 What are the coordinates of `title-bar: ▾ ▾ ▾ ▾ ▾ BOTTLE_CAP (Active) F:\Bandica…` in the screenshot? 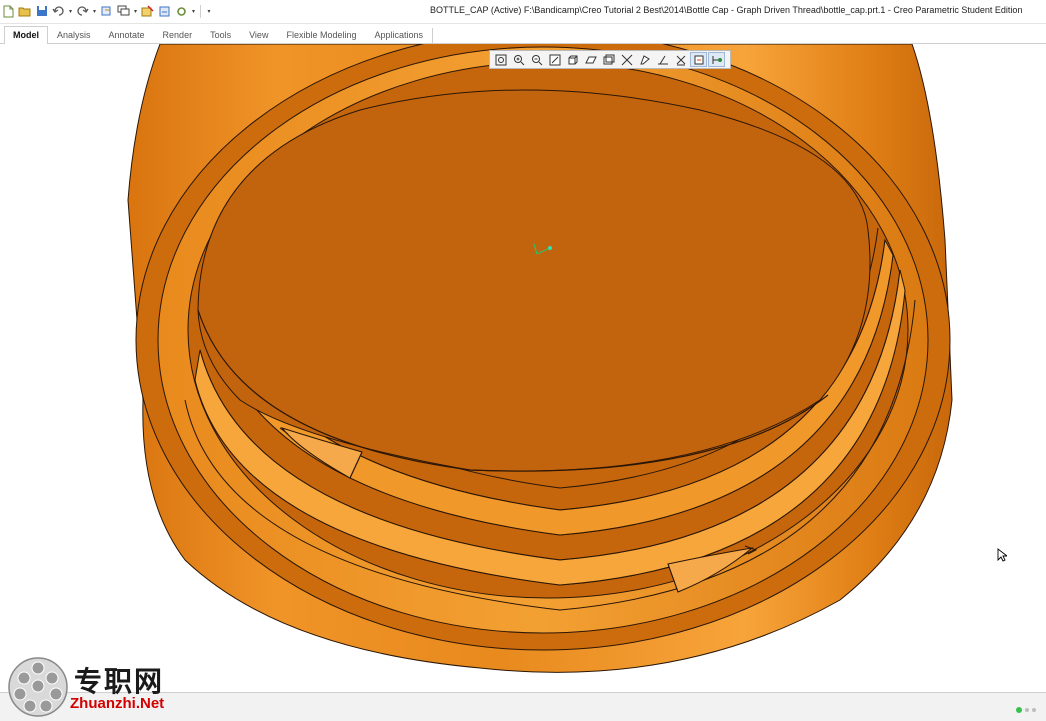 It's located at (523, 12).